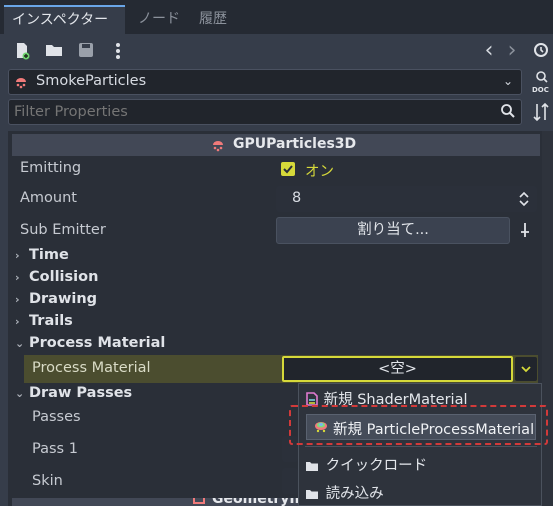 This screenshot has height=506, width=553. Describe the element at coordinates (295, 144) in the screenshot. I see `class-header-label: GPUParticles3D` at that location.